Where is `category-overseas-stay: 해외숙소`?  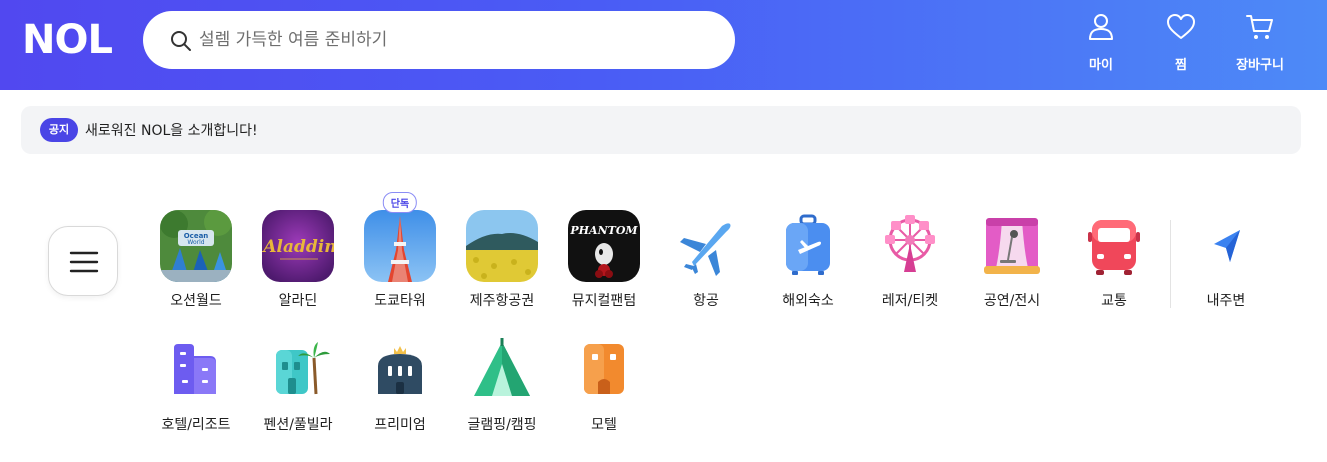 category-overseas-stay: 해외숙소 is located at coordinates (808, 260).